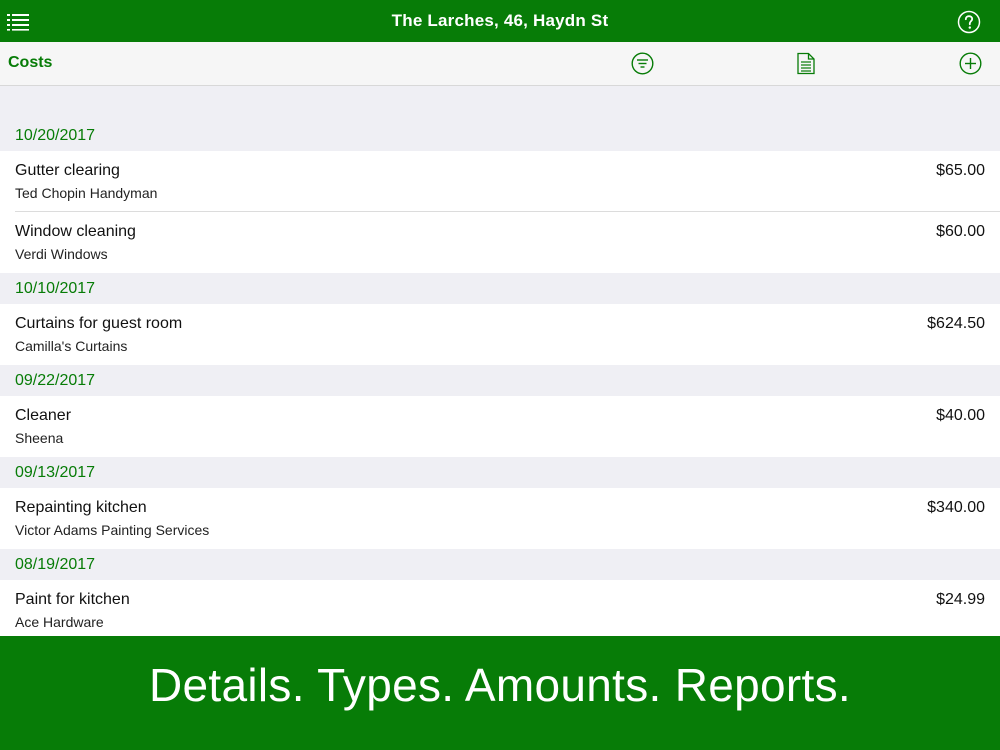 This screenshot has height=750, width=1000. I want to click on filter-icon, so click(642, 66).